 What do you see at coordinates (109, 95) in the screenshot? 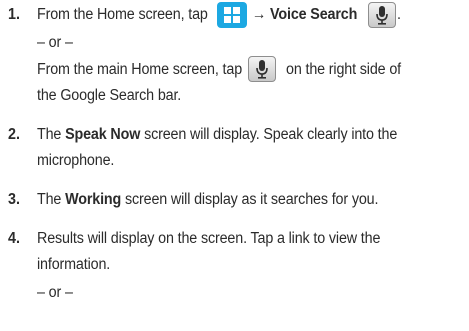
I see `step-1-line-3: the Google Search bar.` at bounding box center [109, 95].